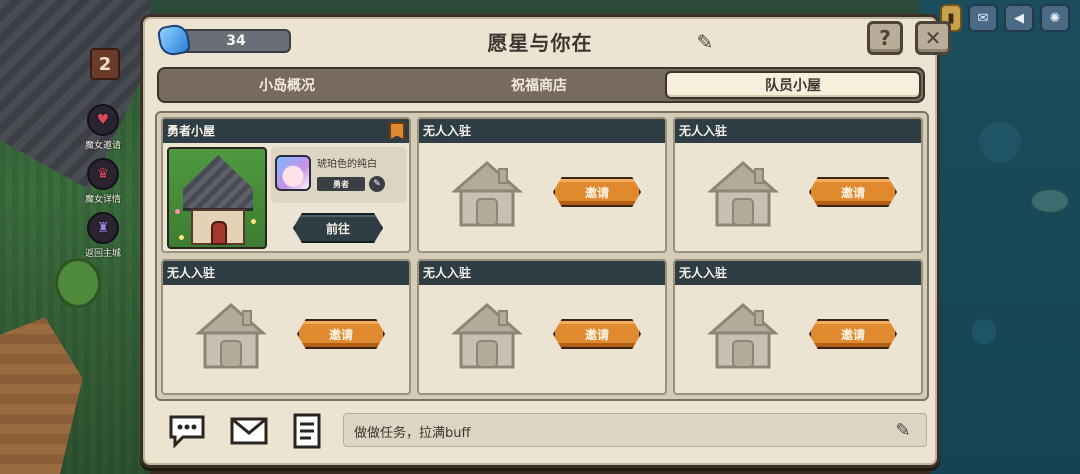 This screenshot has width=1080, height=474. What do you see at coordinates (1050, 201) in the screenshot?
I see `background-rock` at bounding box center [1050, 201].